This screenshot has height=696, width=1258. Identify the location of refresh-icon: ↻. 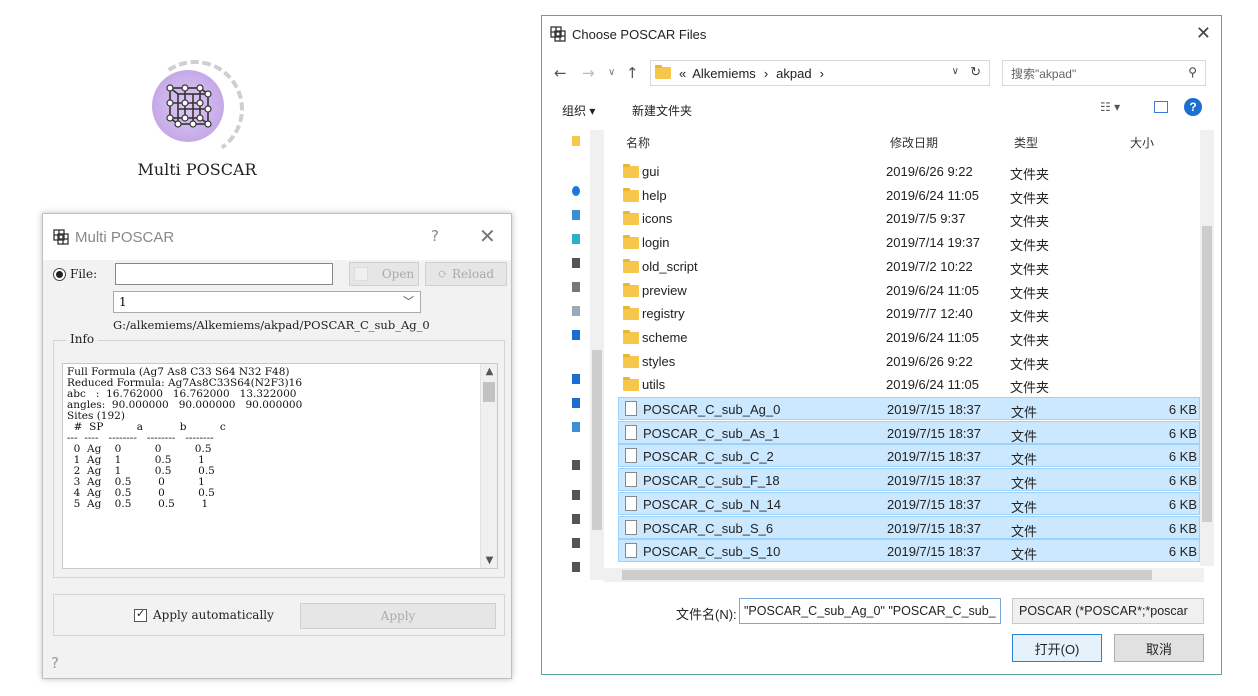
(975, 72).